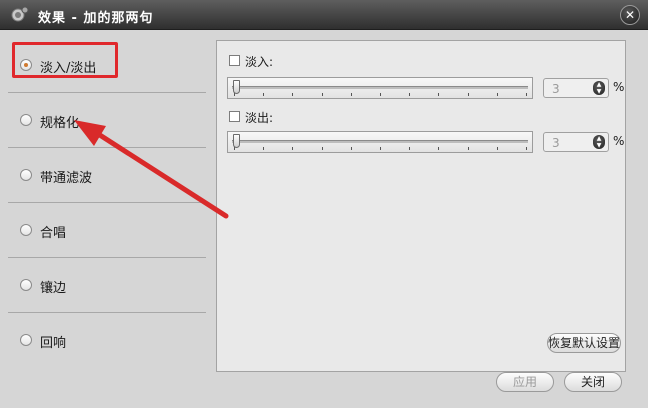  Describe the element at coordinates (259, 62) in the screenshot. I see `fade-in-label: 淡入:` at that location.